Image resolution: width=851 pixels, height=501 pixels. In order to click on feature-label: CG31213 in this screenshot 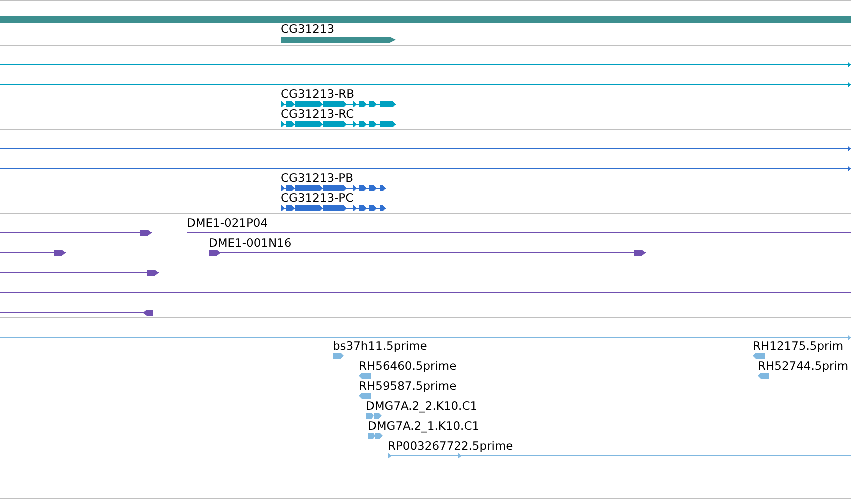, I will do `click(308, 29)`.